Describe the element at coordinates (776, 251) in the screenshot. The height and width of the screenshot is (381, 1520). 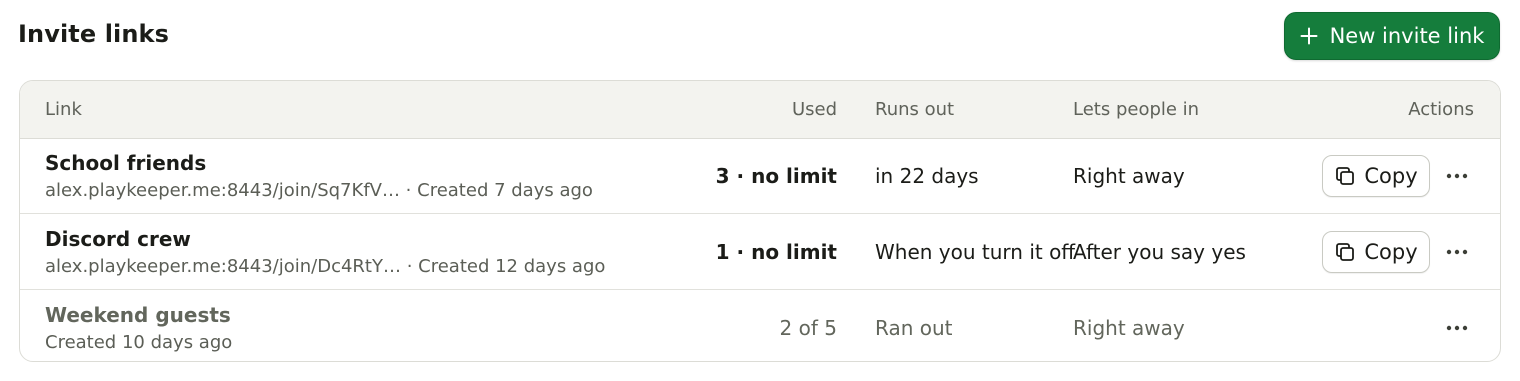
I see `used-count: 1 · no limit` at that location.